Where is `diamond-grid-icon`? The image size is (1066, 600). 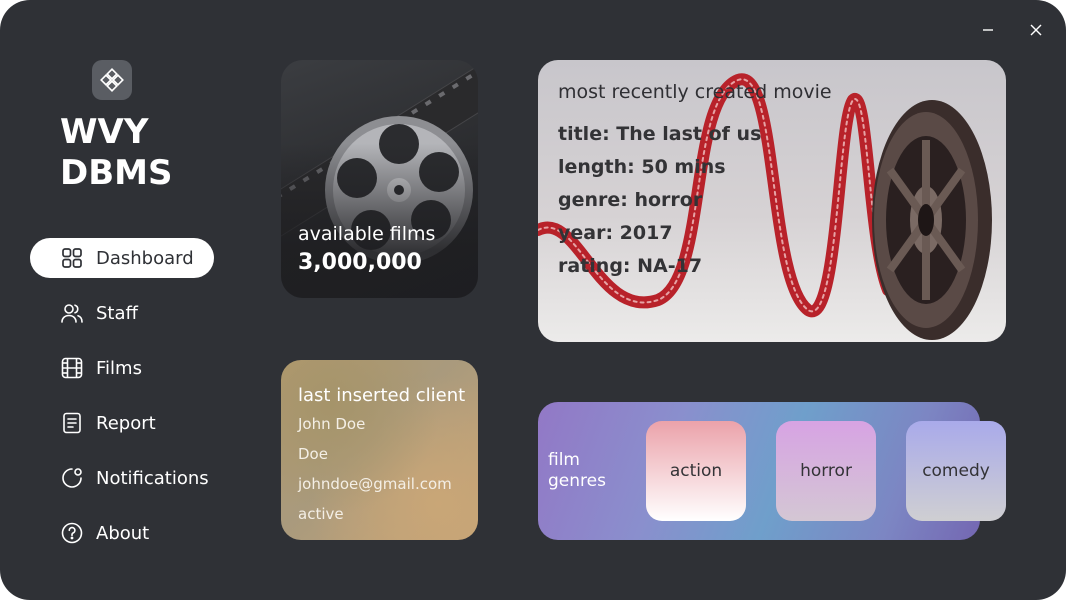 diamond-grid-icon is located at coordinates (112, 80).